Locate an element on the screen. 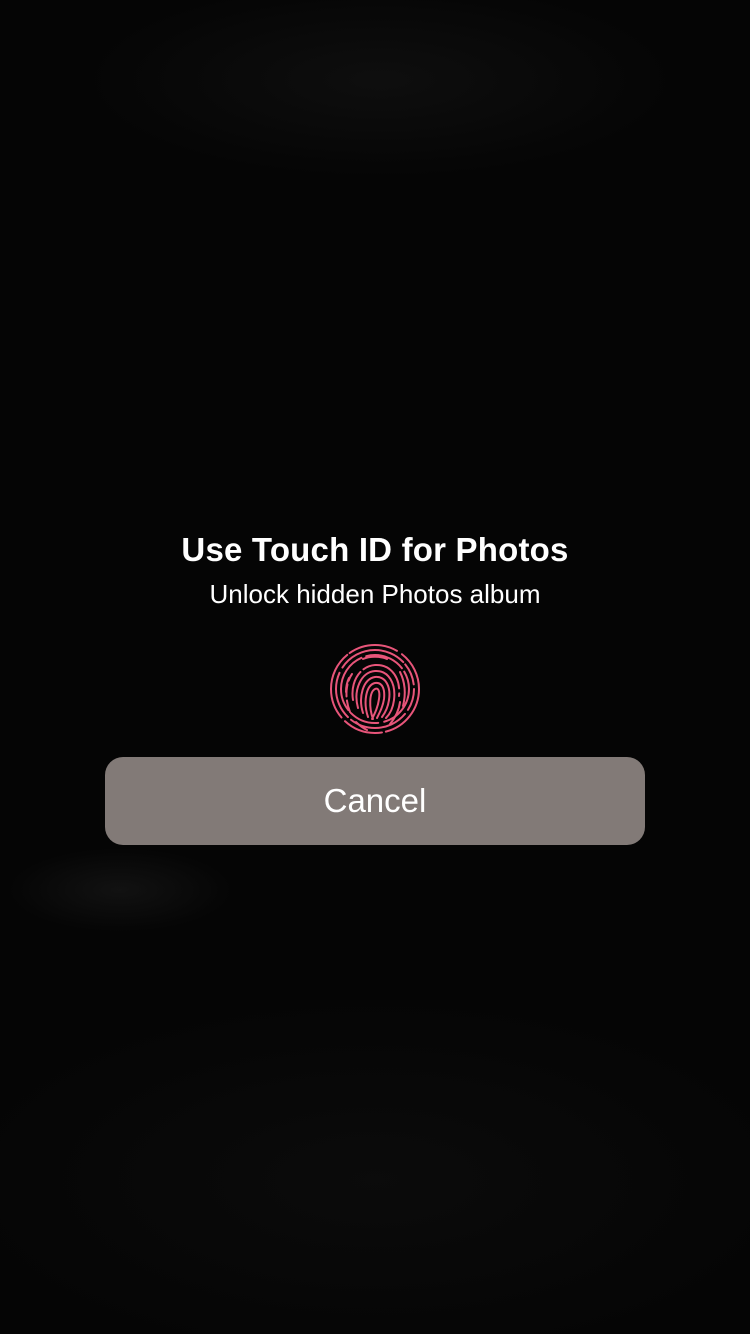 This screenshot has height=1334, width=750. prompt-subtitle: Unlock hidden Photos album is located at coordinates (375, 594).